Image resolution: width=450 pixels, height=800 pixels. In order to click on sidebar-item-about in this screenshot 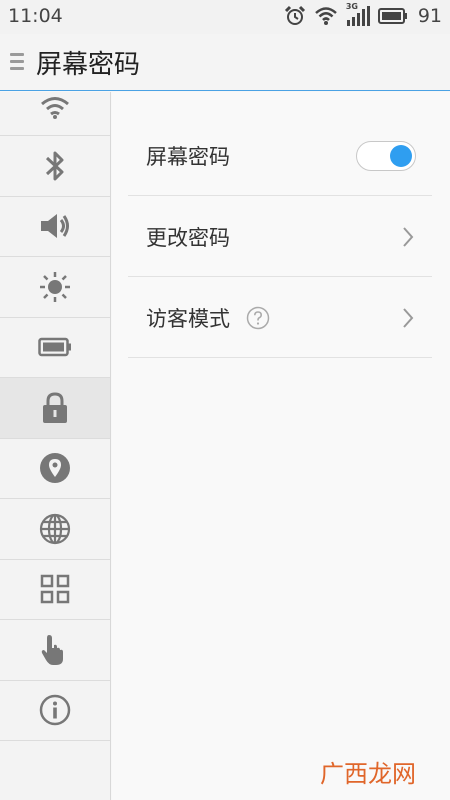, I will do `click(55, 711)`.